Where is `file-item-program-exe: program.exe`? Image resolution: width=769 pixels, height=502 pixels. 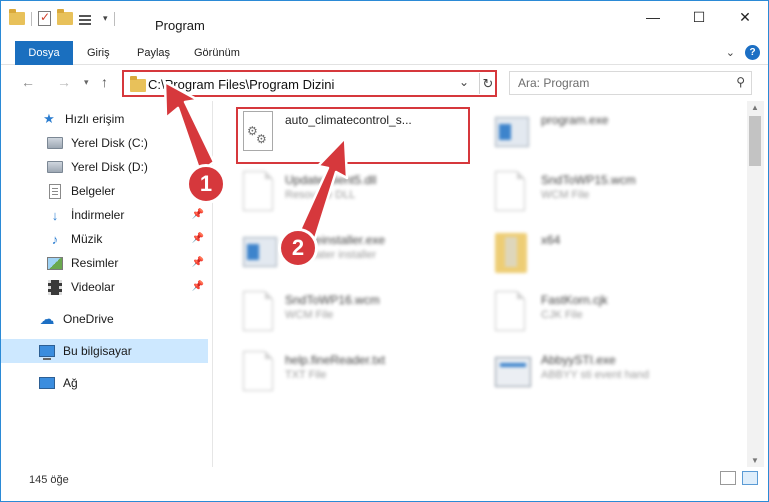 file-item-program-exe: program.exe is located at coordinates (590, 135).